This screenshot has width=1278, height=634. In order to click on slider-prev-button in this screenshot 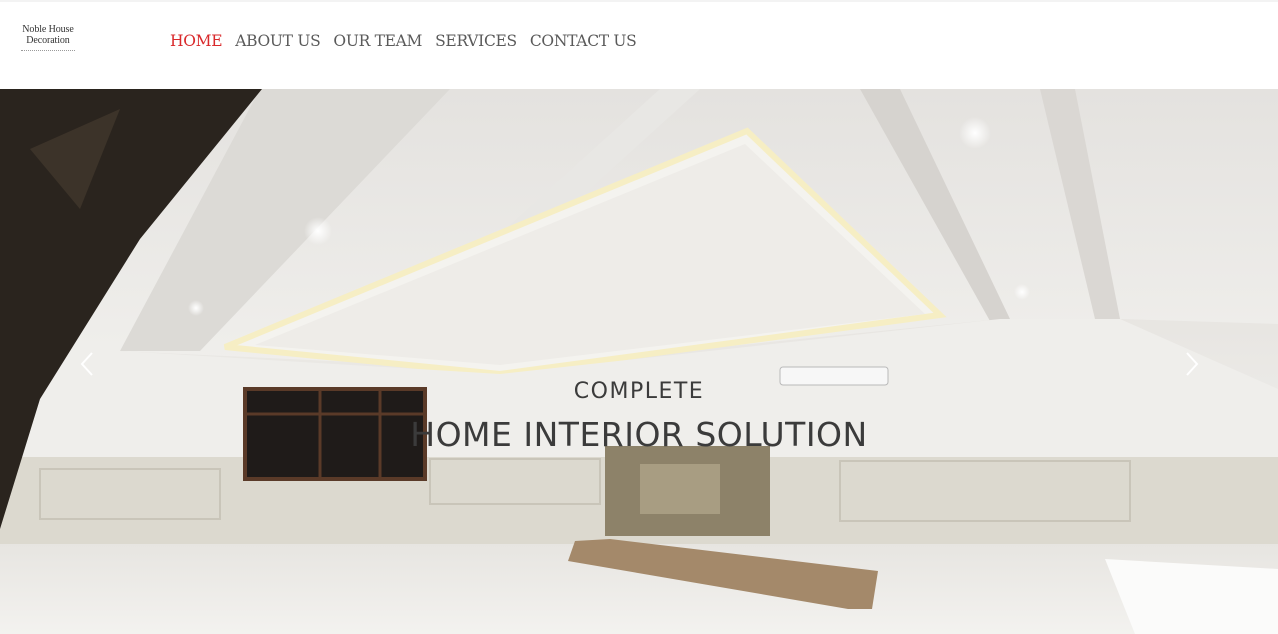, I will do `click(88, 364)`.